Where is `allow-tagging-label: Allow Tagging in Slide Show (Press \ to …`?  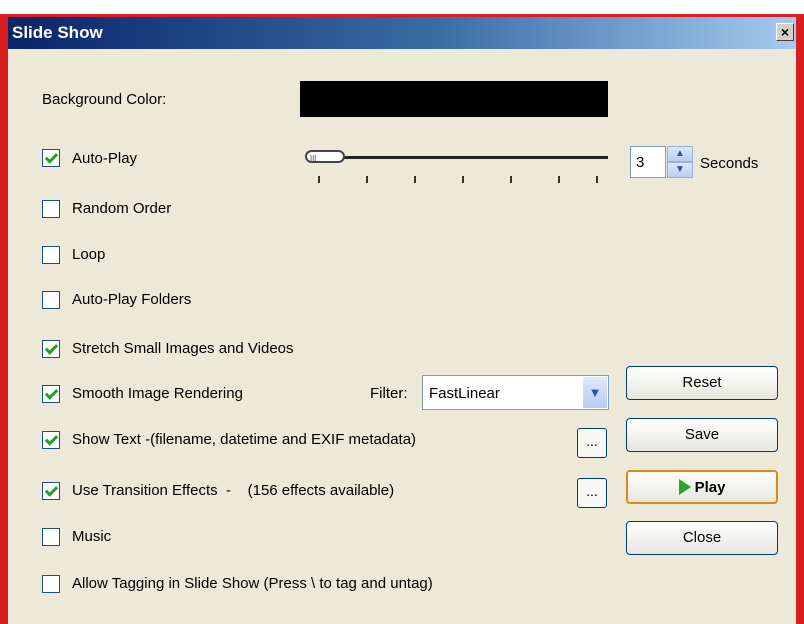
allow-tagging-label: Allow Tagging in Slide Show (Press \ to … is located at coordinates (252, 583).